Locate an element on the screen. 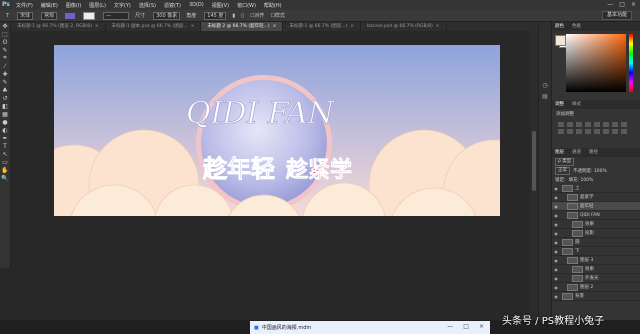 The image size is (640, 334). document-tab: 未标题-1 @ 66.7% (图层 2, RGB/8) × is located at coordinates (58, 26).